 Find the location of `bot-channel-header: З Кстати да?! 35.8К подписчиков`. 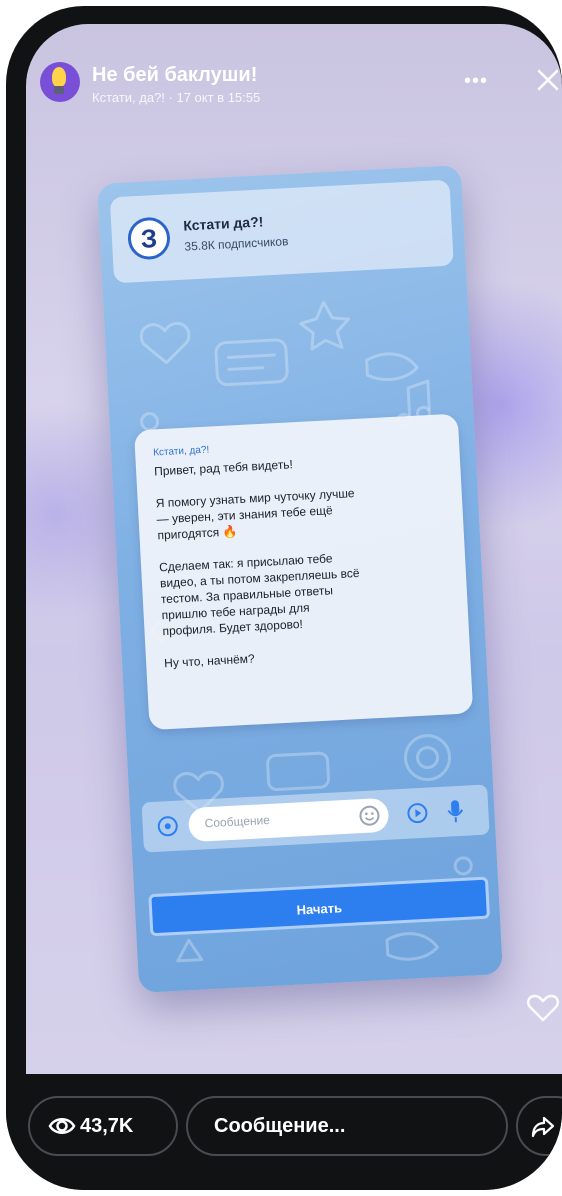

bot-channel-header: З Кстати да?! 35.8К подписчиков is located at coordinates (281, 231).